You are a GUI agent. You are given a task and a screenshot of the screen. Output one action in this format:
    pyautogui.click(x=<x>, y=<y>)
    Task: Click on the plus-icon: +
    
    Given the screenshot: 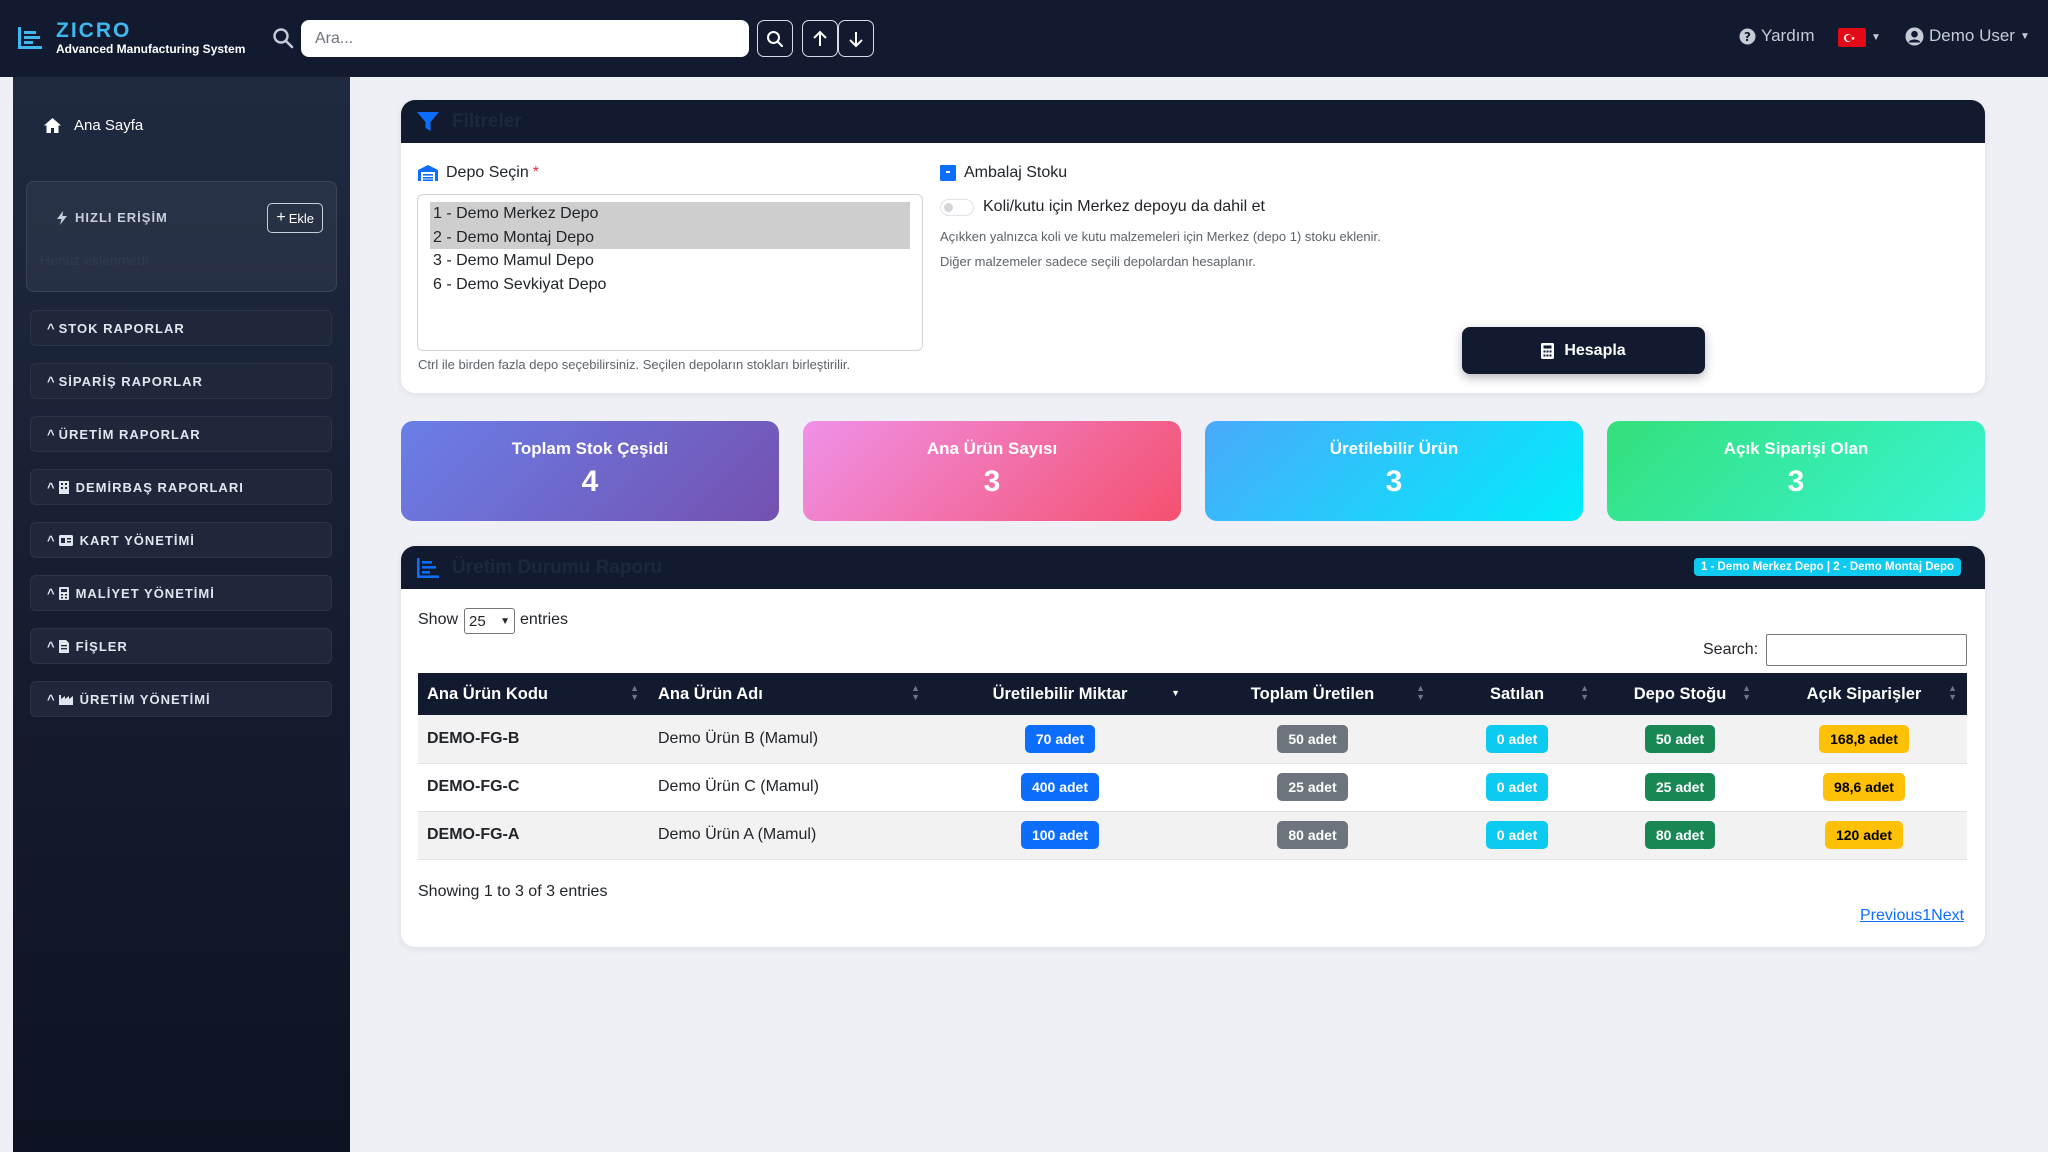 What is the action you would take?
    pyautogui.click(x=281, y=217)
    